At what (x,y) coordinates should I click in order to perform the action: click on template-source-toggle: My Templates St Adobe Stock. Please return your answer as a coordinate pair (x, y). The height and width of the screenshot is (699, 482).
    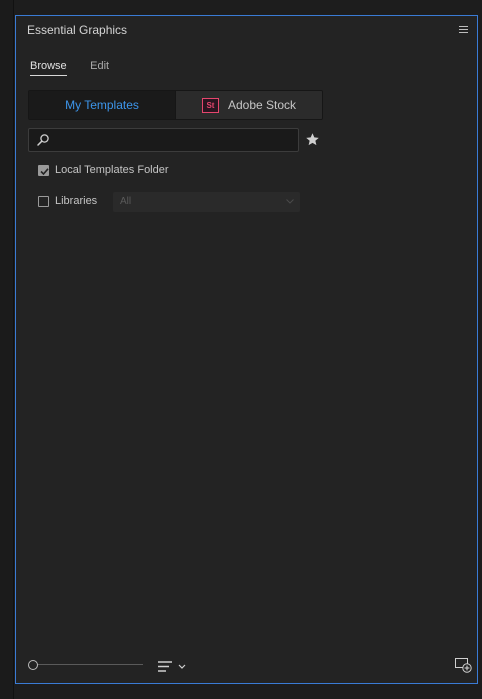
    Looking at the image, I should click on (175, 105).